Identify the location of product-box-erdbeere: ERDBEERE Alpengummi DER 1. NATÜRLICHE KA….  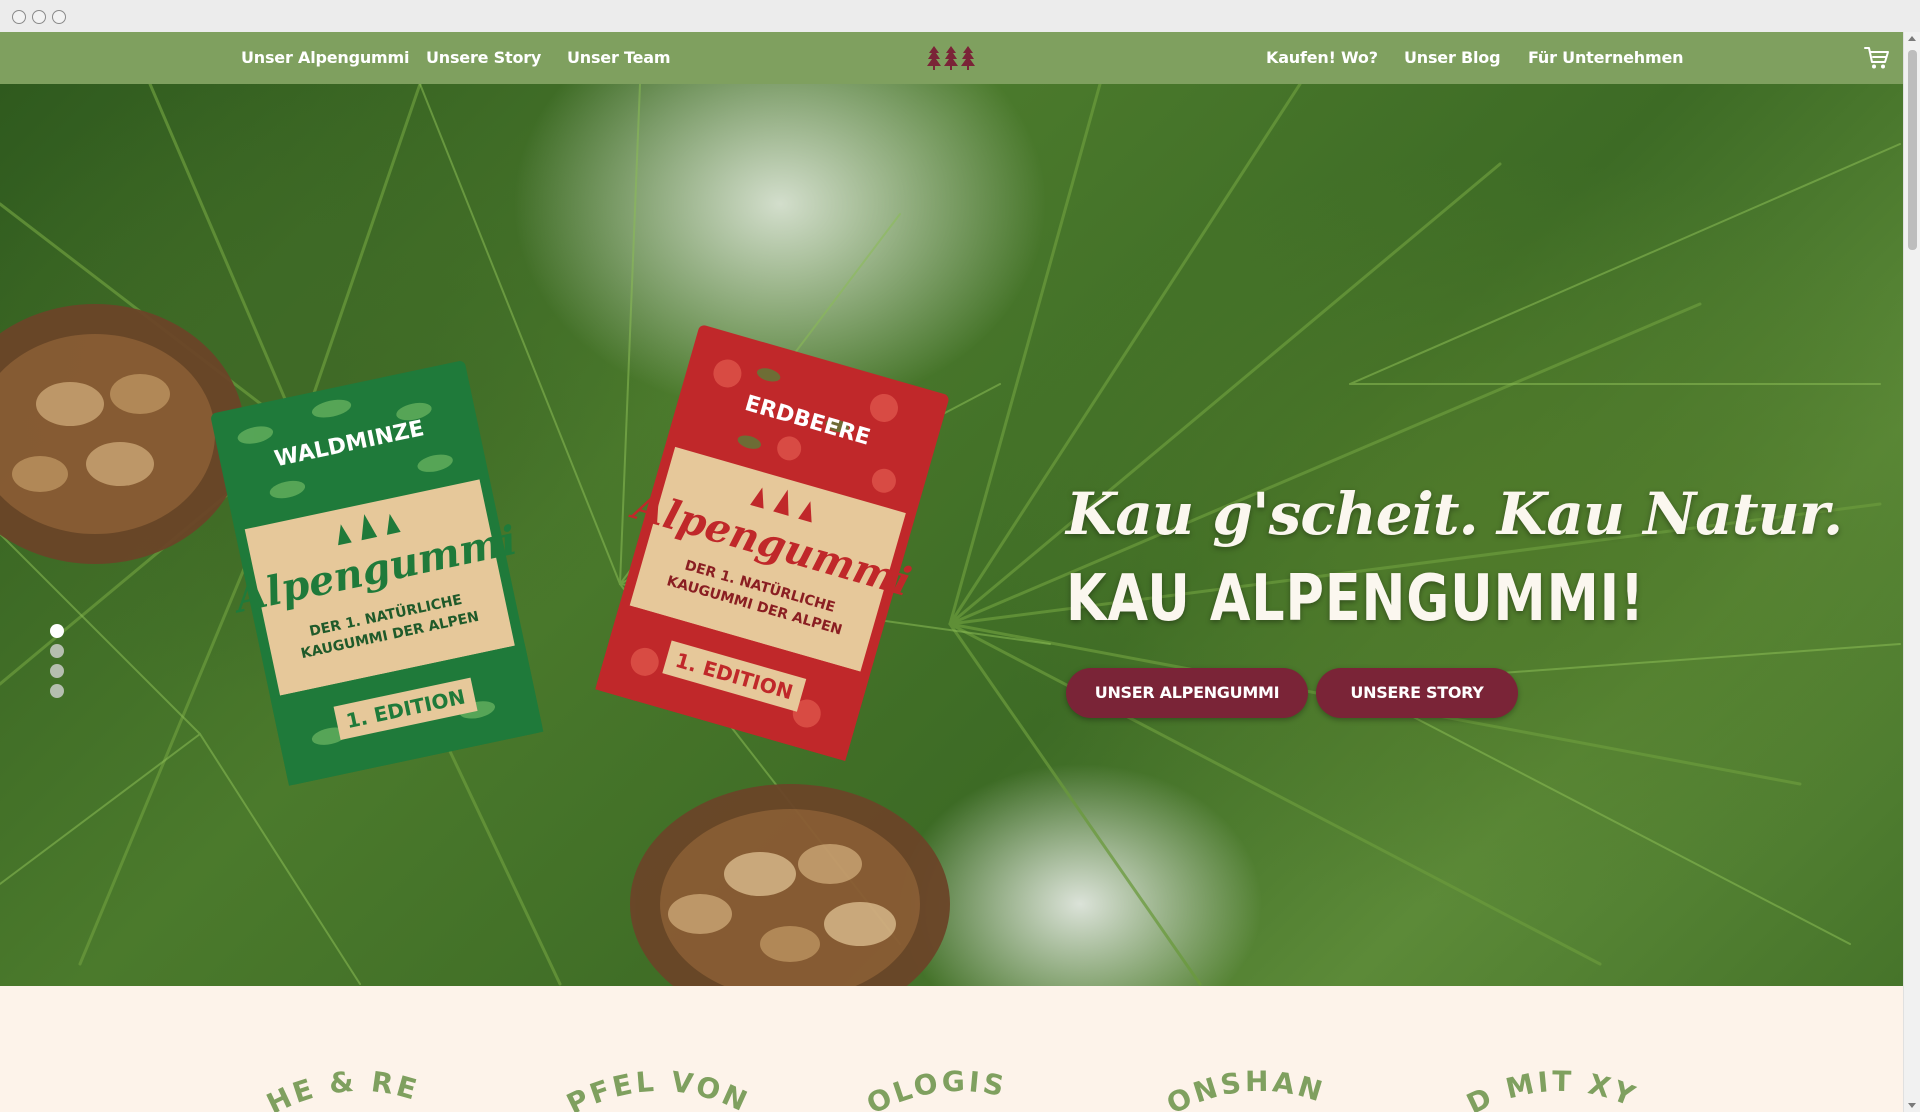
(772, 543).